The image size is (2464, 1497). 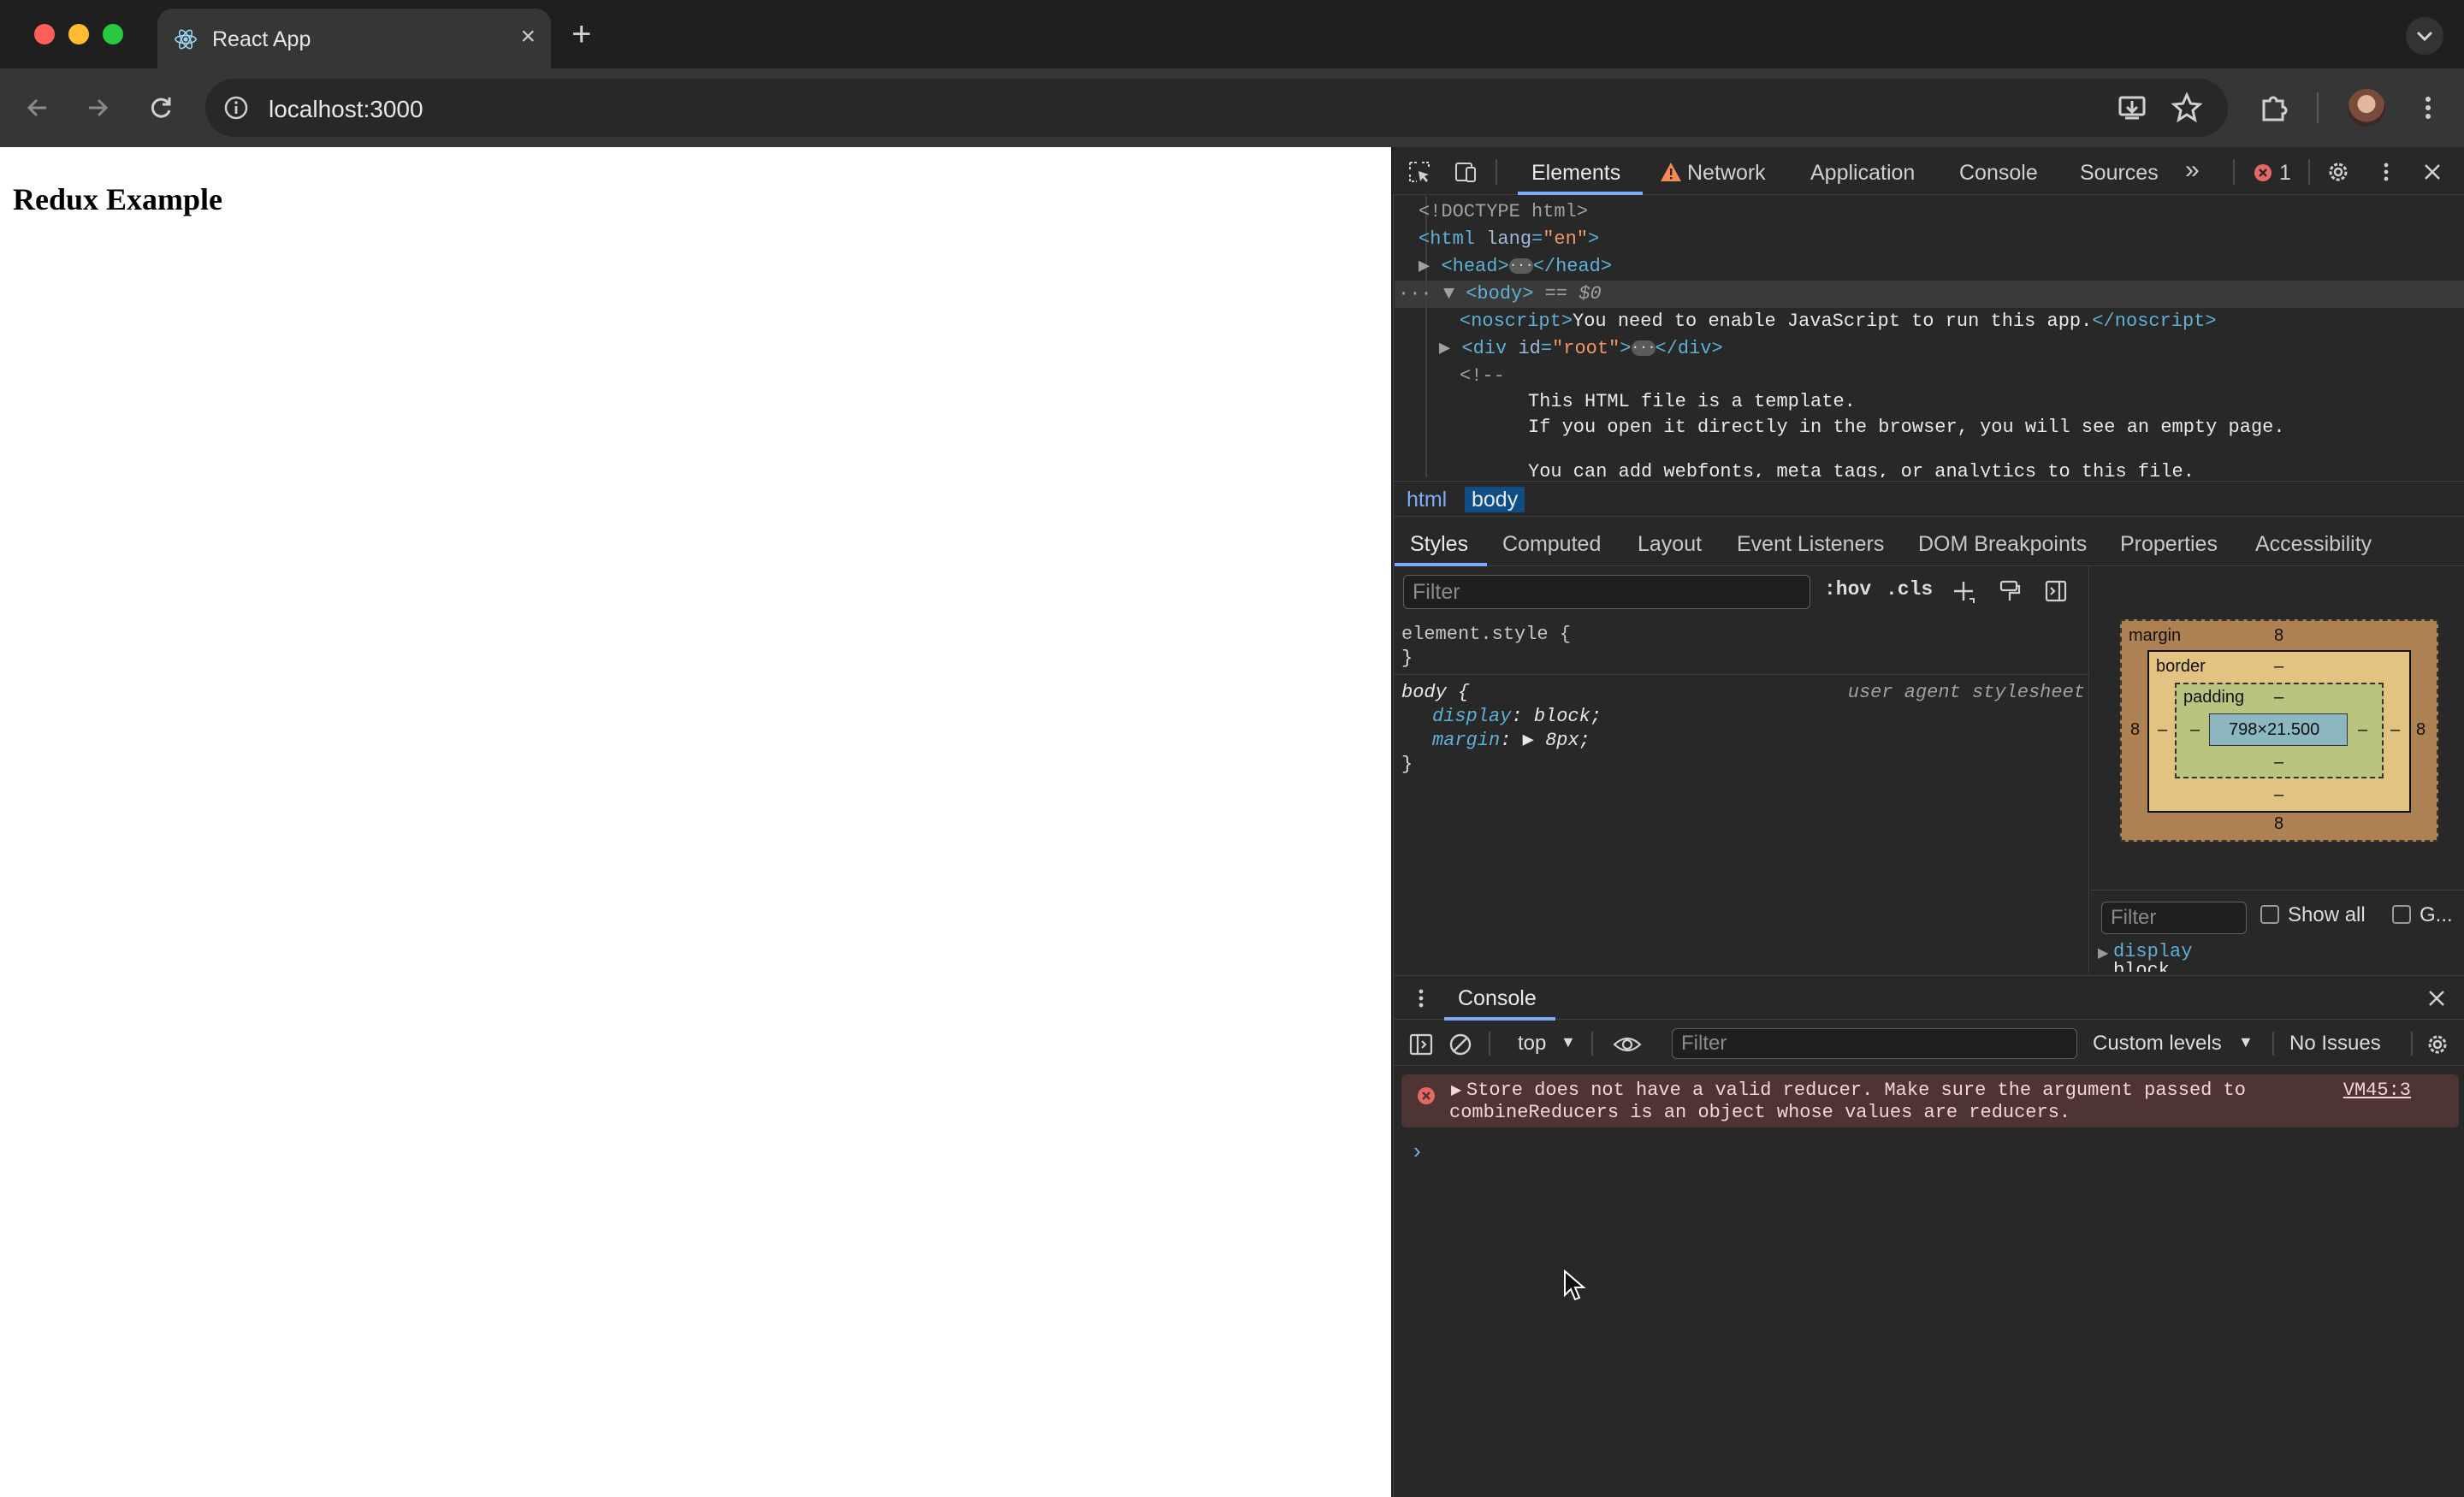 I want to click on tab-event-listeners: Event Listeners, so click(x=1810, y=544).